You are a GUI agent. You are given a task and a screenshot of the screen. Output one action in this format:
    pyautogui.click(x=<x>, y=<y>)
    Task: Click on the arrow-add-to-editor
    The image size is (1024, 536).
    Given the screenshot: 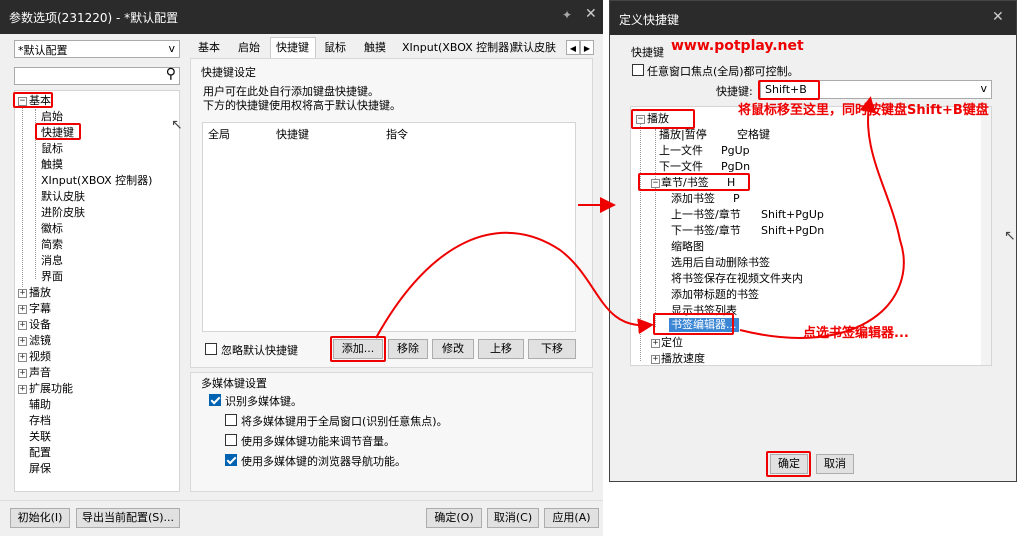 What is the action you would take?
    pyautogui.click(x=514, y=285)
    